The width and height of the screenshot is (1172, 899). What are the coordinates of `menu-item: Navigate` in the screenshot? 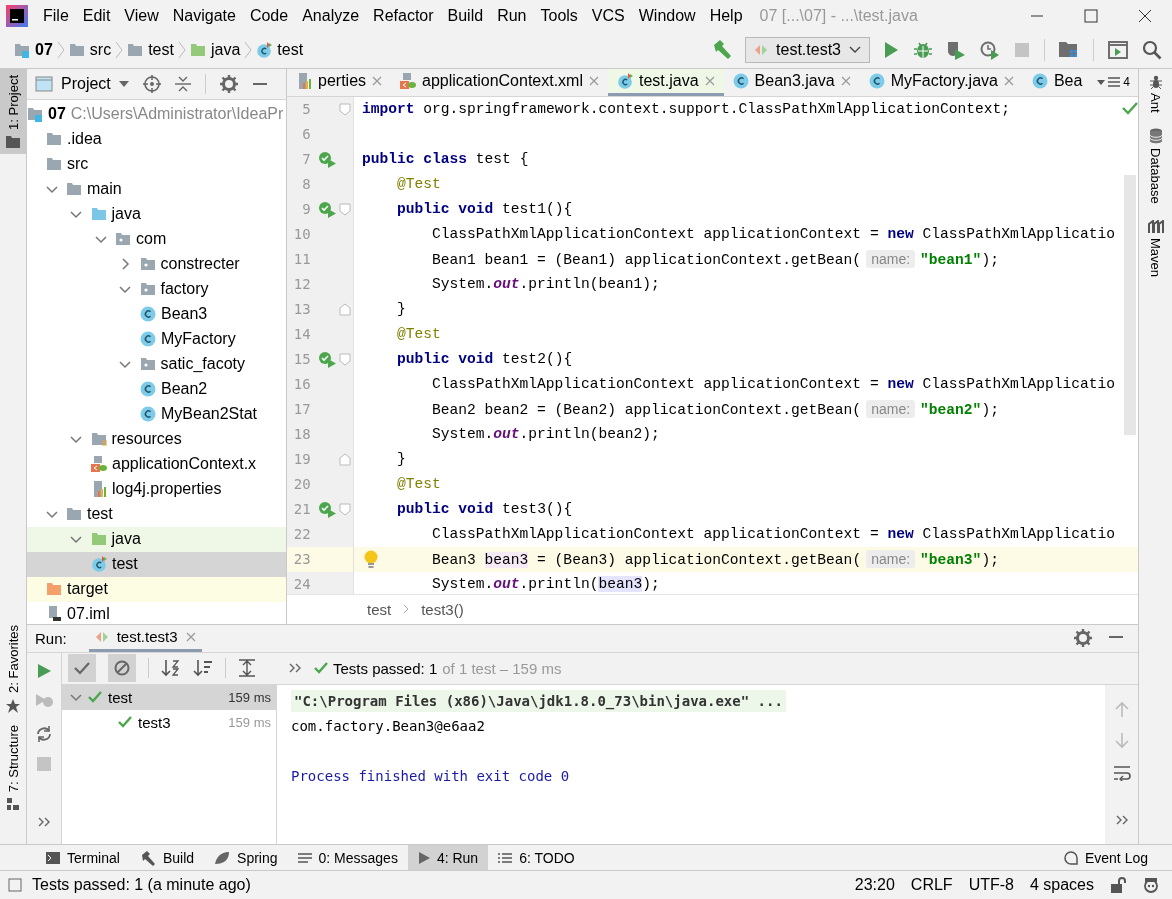 It's located at (204, 15).